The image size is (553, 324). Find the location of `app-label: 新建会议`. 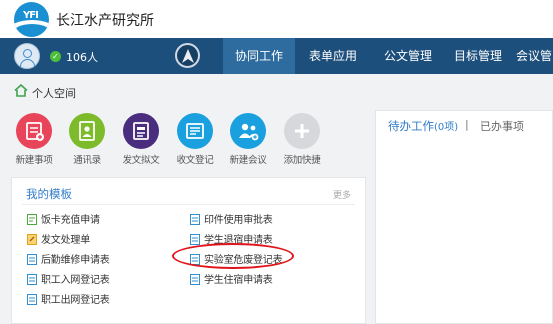

app-label: 新建会议 is located at coordinates (248, 160).